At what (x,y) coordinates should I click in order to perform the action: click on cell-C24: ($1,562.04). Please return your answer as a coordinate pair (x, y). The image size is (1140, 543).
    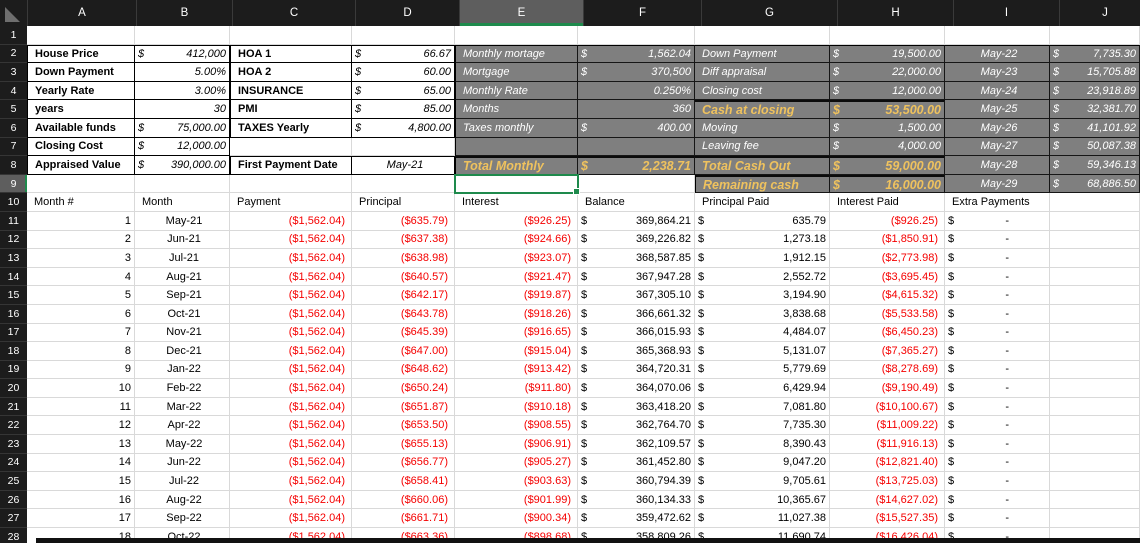
    Looking at the image, I should click on (291, 463).